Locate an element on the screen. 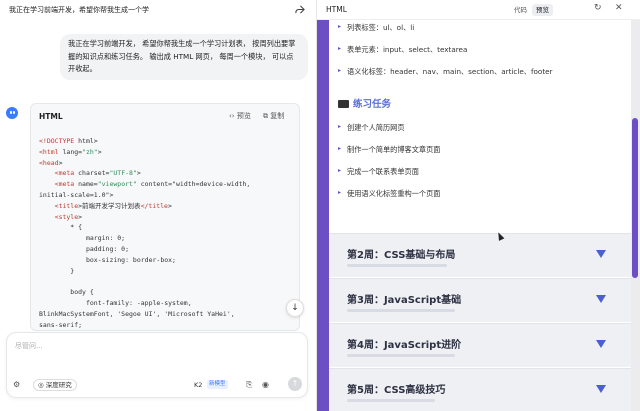  chat-title: 我正在学习前端开发，希望你帮我生成一个学 is located at coordinates (144, 10).